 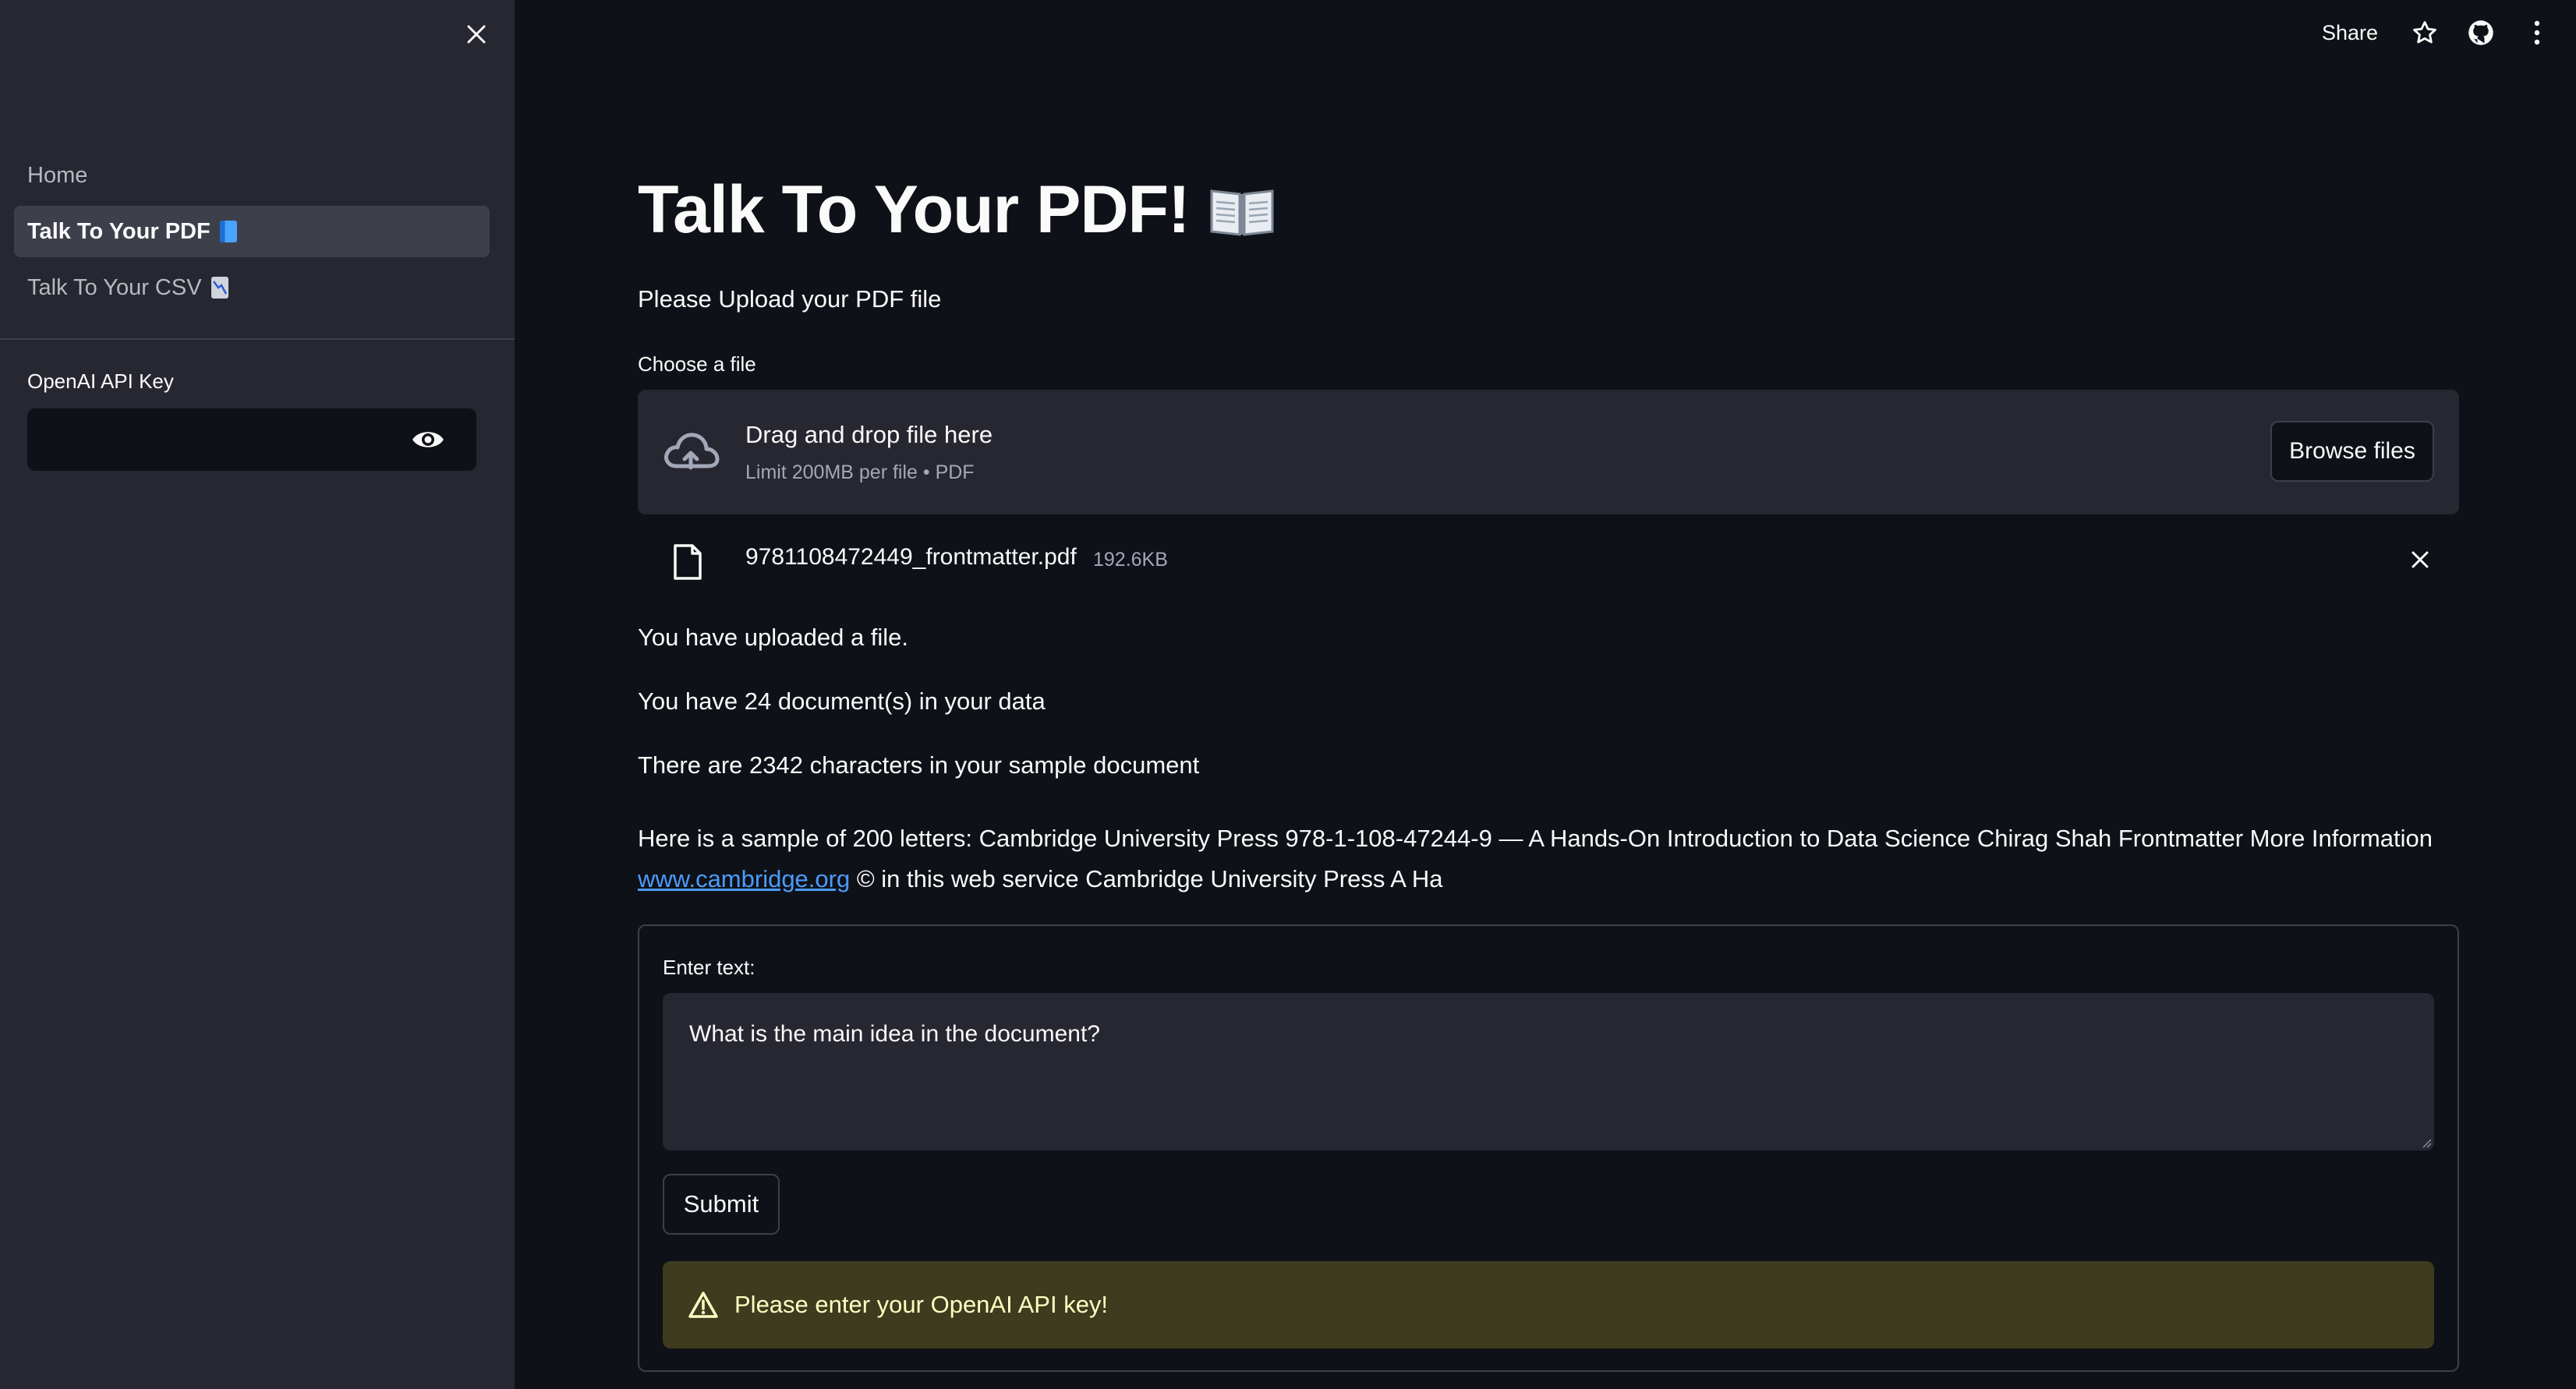 I want to click on dropzone-limit-text: Limit 200MB per file • PDF, so click(x=860, y=472).